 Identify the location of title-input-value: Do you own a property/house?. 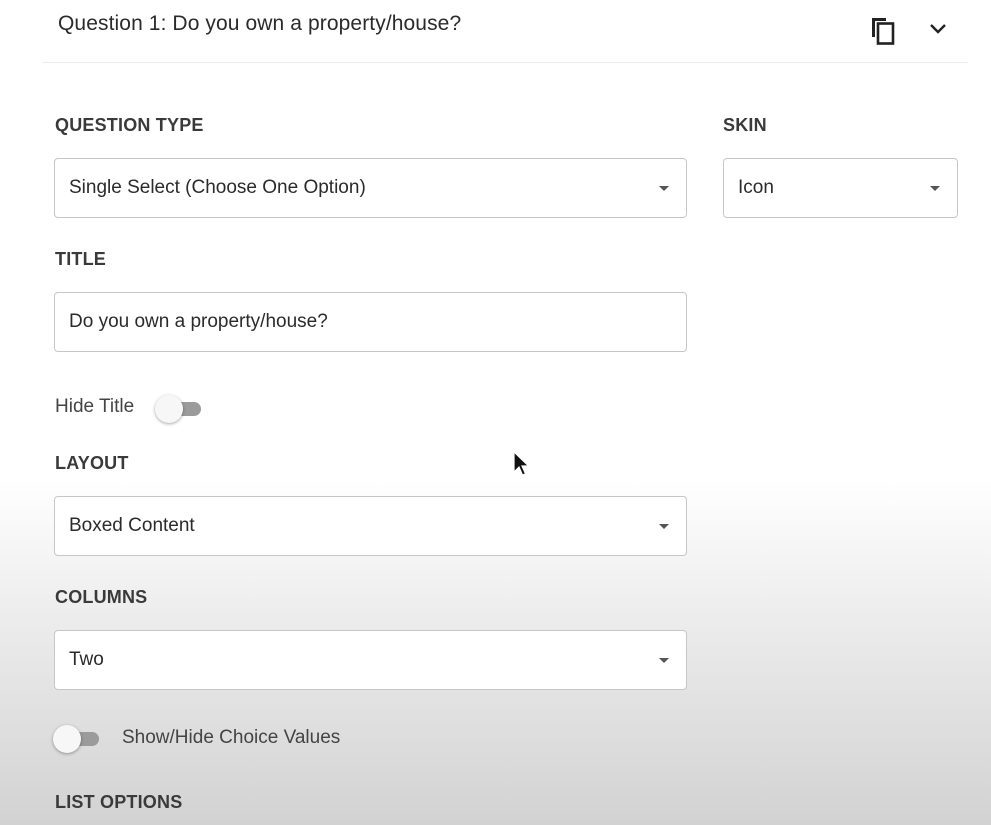
(198, 321).